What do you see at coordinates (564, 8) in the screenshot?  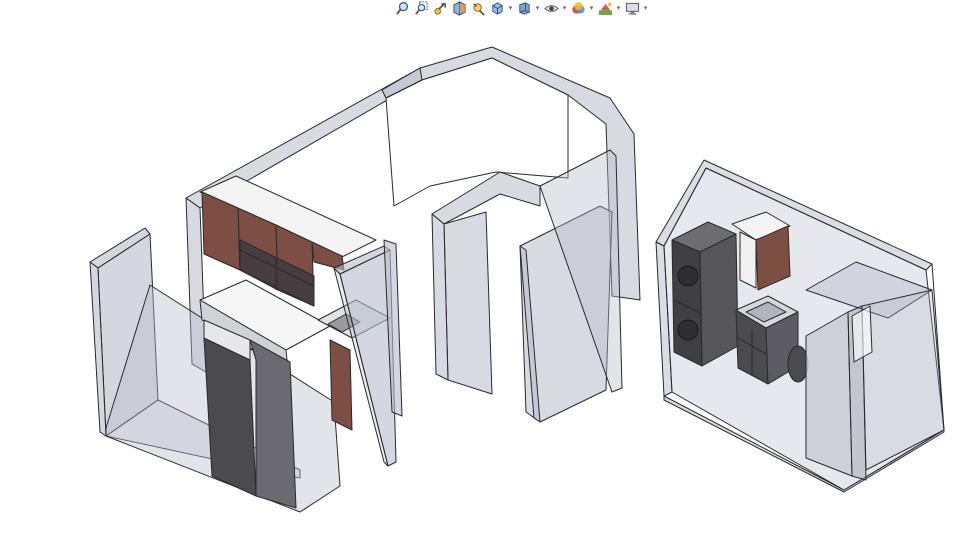 I see `hide-show-dropdown-icon: ▾` at bounding box center [564, 8].